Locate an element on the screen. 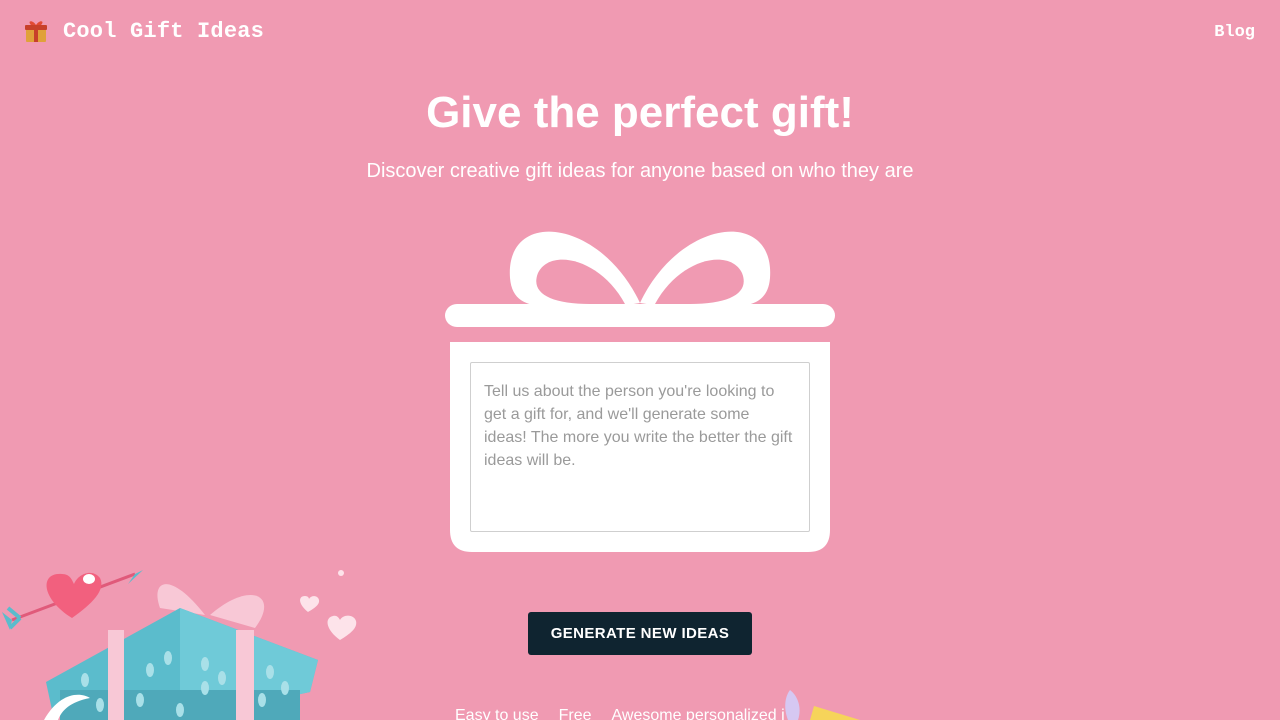 This screenshot has width=1280, height=720. feature-list: Easy to use Free Awesome personalized i is located at coordinates (620, 713).